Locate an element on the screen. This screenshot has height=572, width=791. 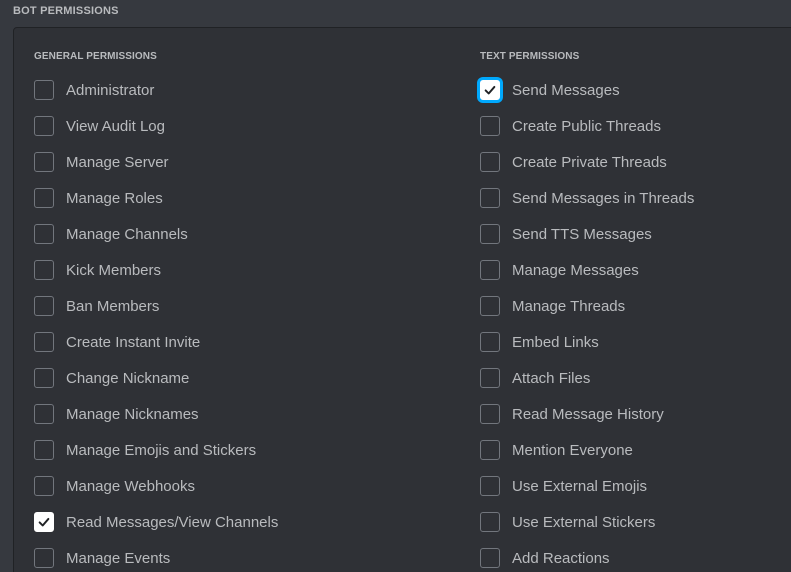
permission-read-messages-view-channels: Read Messages/View Channels is located at coordinates (194, 522).